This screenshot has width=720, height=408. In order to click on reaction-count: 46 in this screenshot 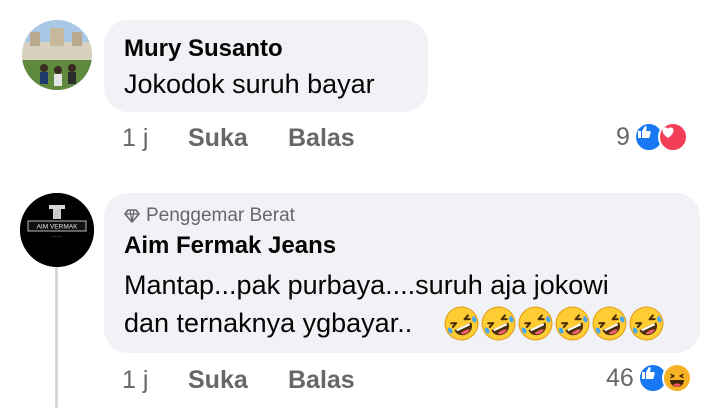, I will do `click(620, 377)`.